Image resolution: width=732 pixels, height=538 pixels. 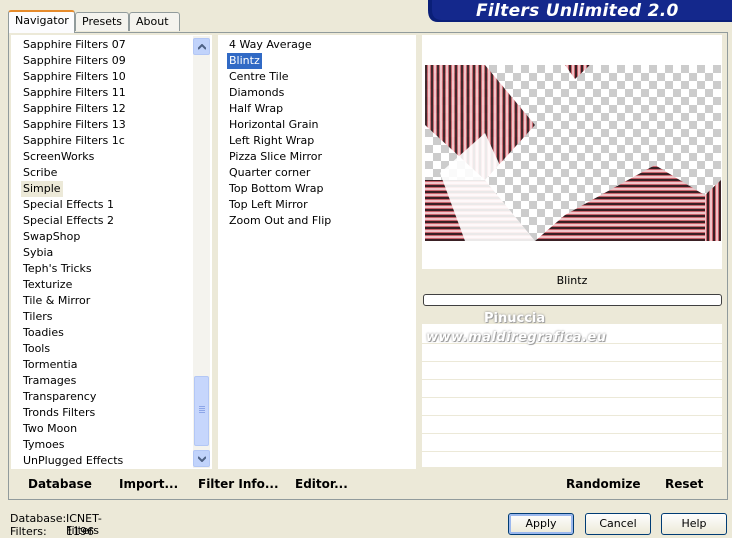 What do you see at coordinates (80, 531) in the screenshot?
I see `filters-count-value: 1196` at bounding box center [80, 531].